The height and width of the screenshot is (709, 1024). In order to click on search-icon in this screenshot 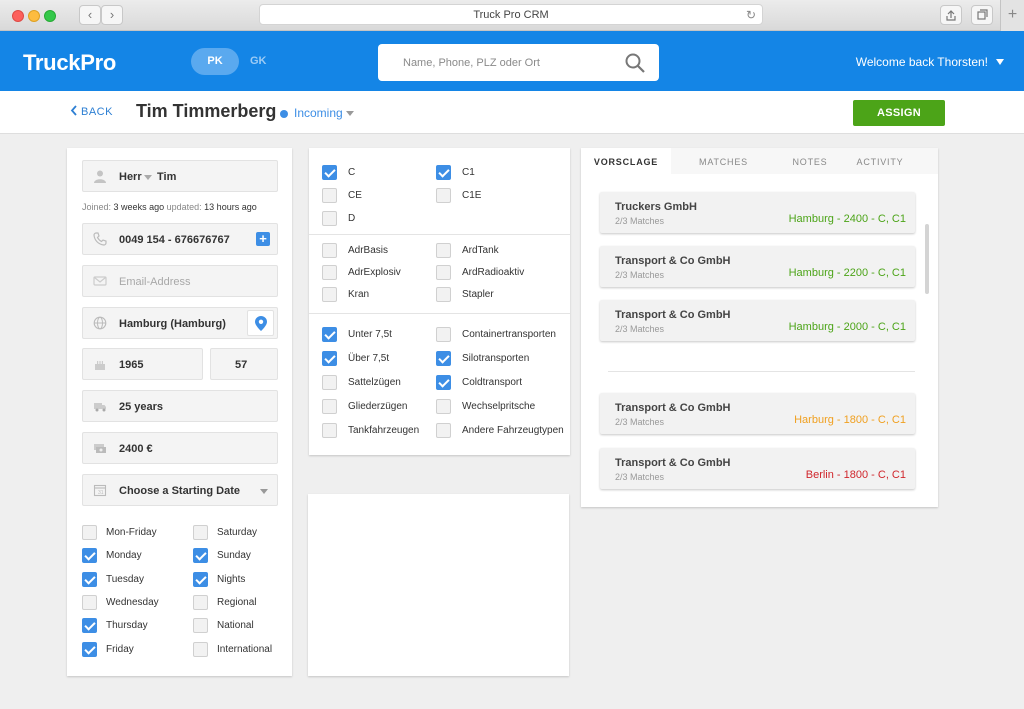, I will do `click(635, 65)`.